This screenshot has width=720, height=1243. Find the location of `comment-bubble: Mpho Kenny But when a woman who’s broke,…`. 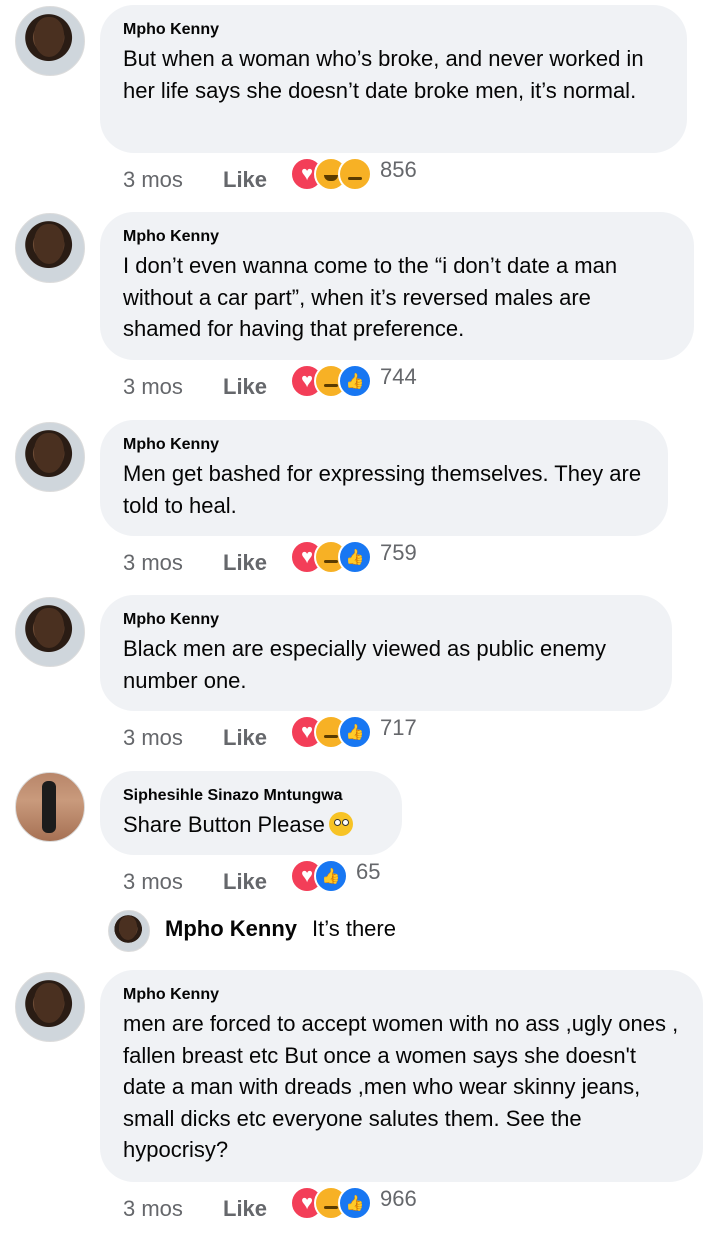

comment-bubble: Mpho Kenny But when a woman who’s broke,… is located at coordinates (393, 79).